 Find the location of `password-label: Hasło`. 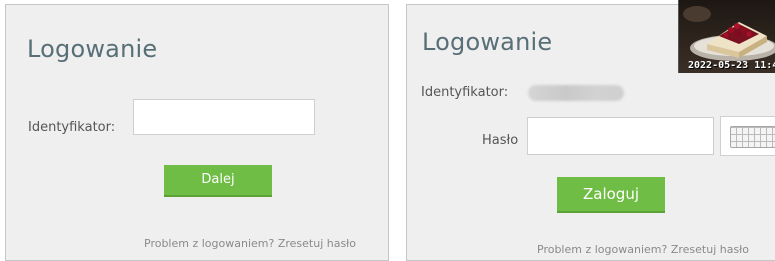

password-label: Hasło is located at coordinates (500, 140).